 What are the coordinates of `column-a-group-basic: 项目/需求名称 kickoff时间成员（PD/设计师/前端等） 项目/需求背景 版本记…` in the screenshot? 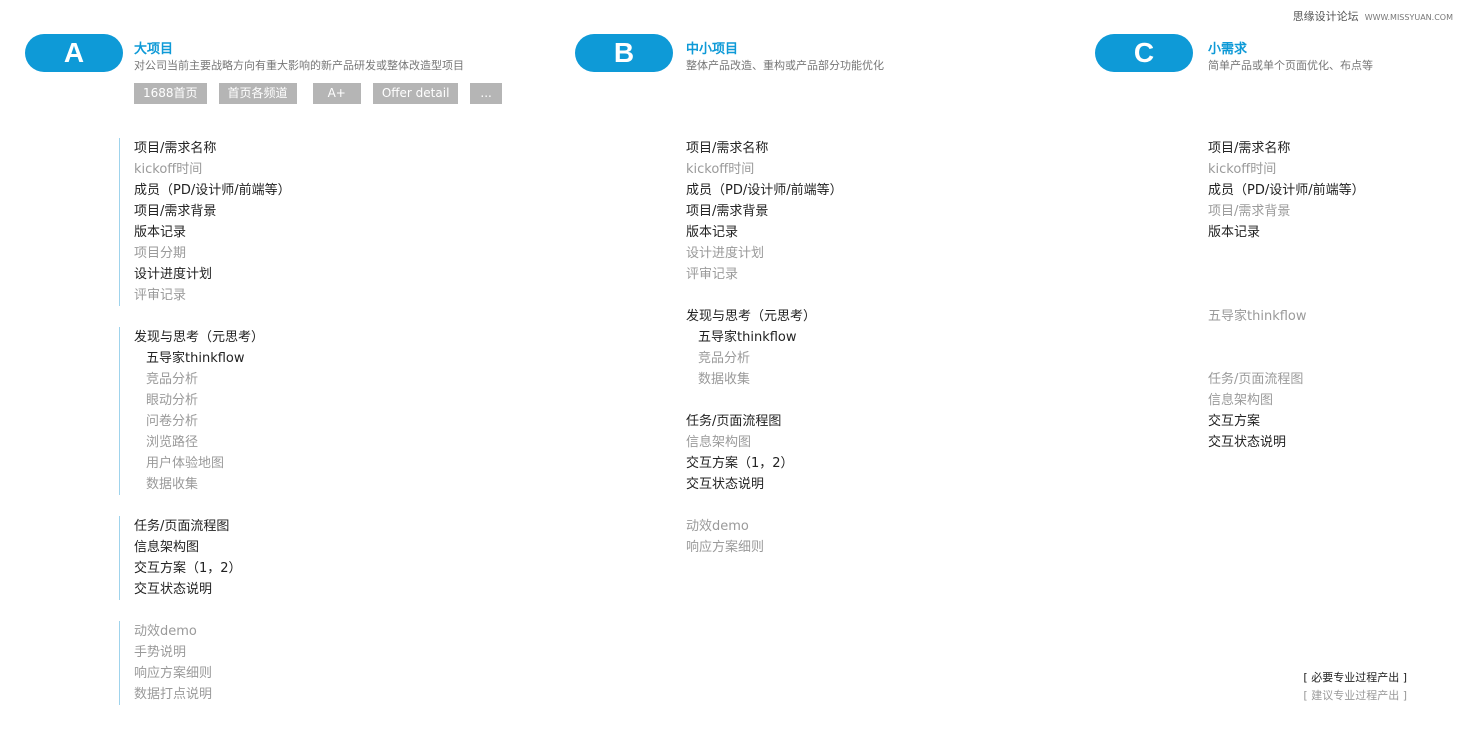 It's located at (205, 222).